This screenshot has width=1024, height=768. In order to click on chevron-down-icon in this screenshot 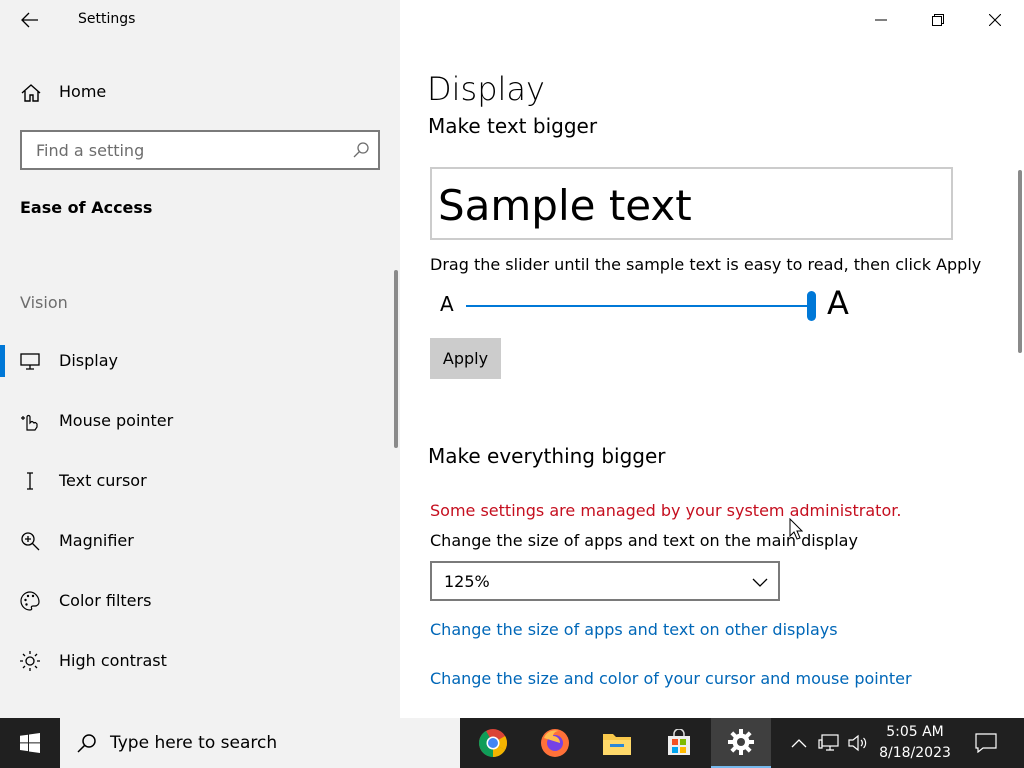, I will do `click(760, 582)`.